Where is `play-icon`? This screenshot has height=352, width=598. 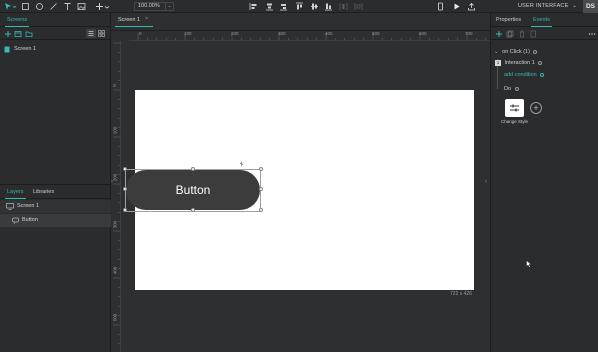 play-icon is located at coordinates (456, 6).